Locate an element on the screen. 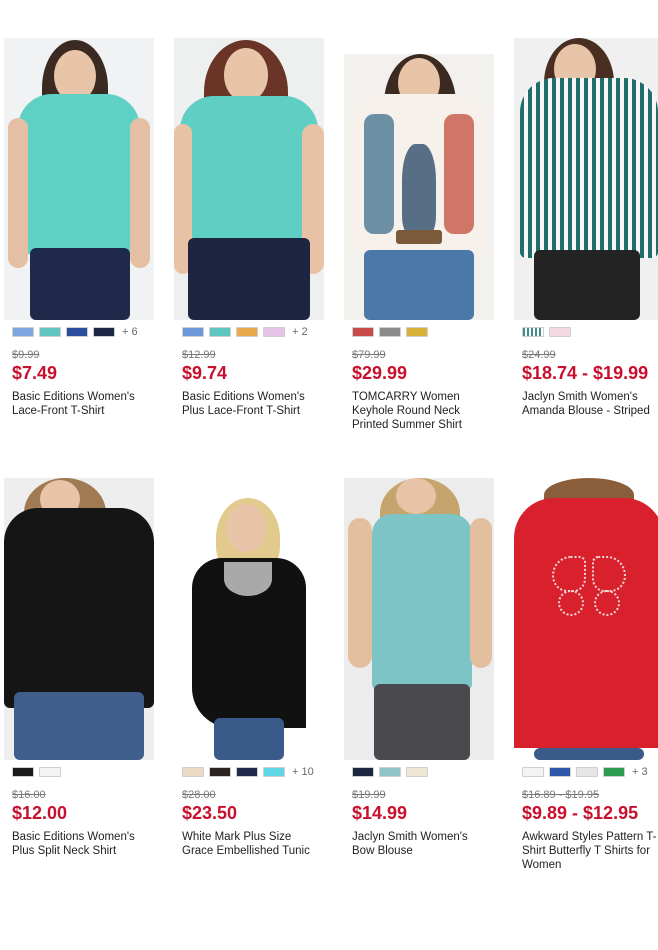 Image resolution: width=658 pixels, height=950 pixels. color-swatches: + 6 is located at coordinates (79, 332).